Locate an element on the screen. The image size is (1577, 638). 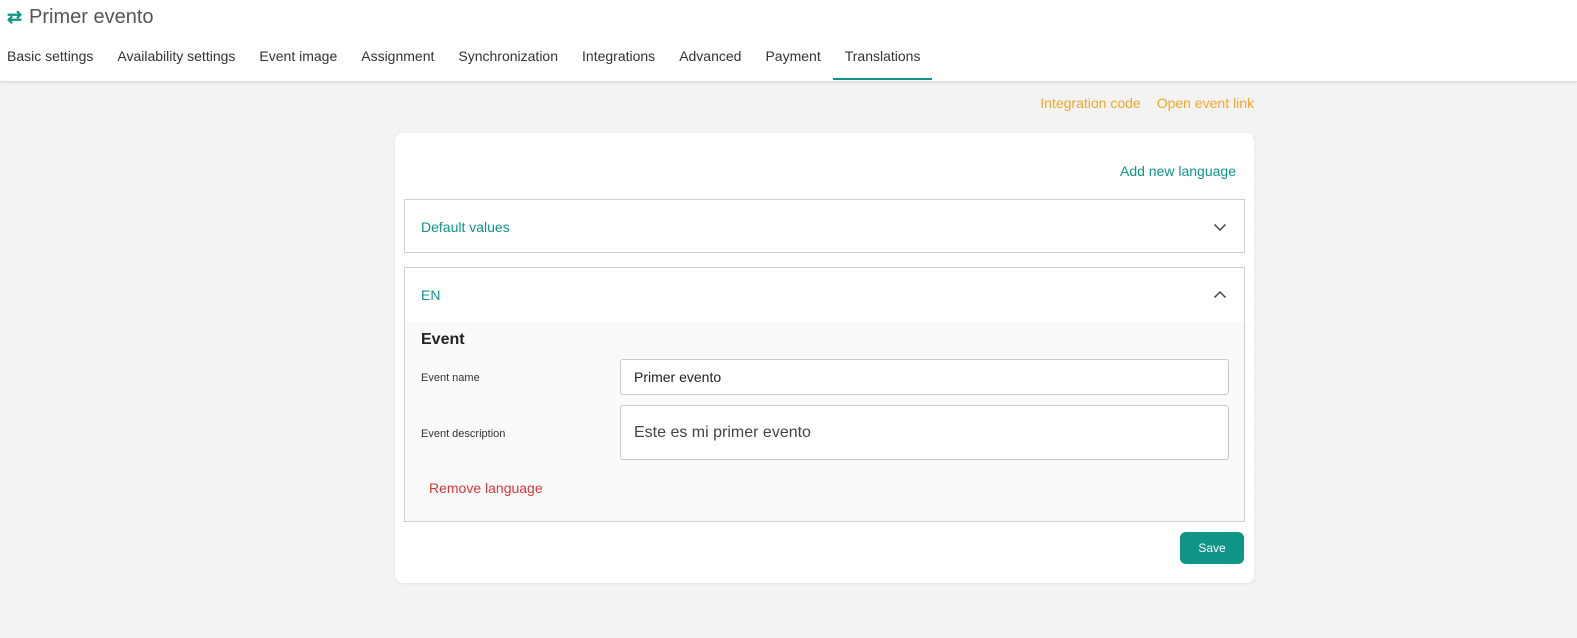
event-description-input: Este es mi primer evento is located at coordinates (924, 432).